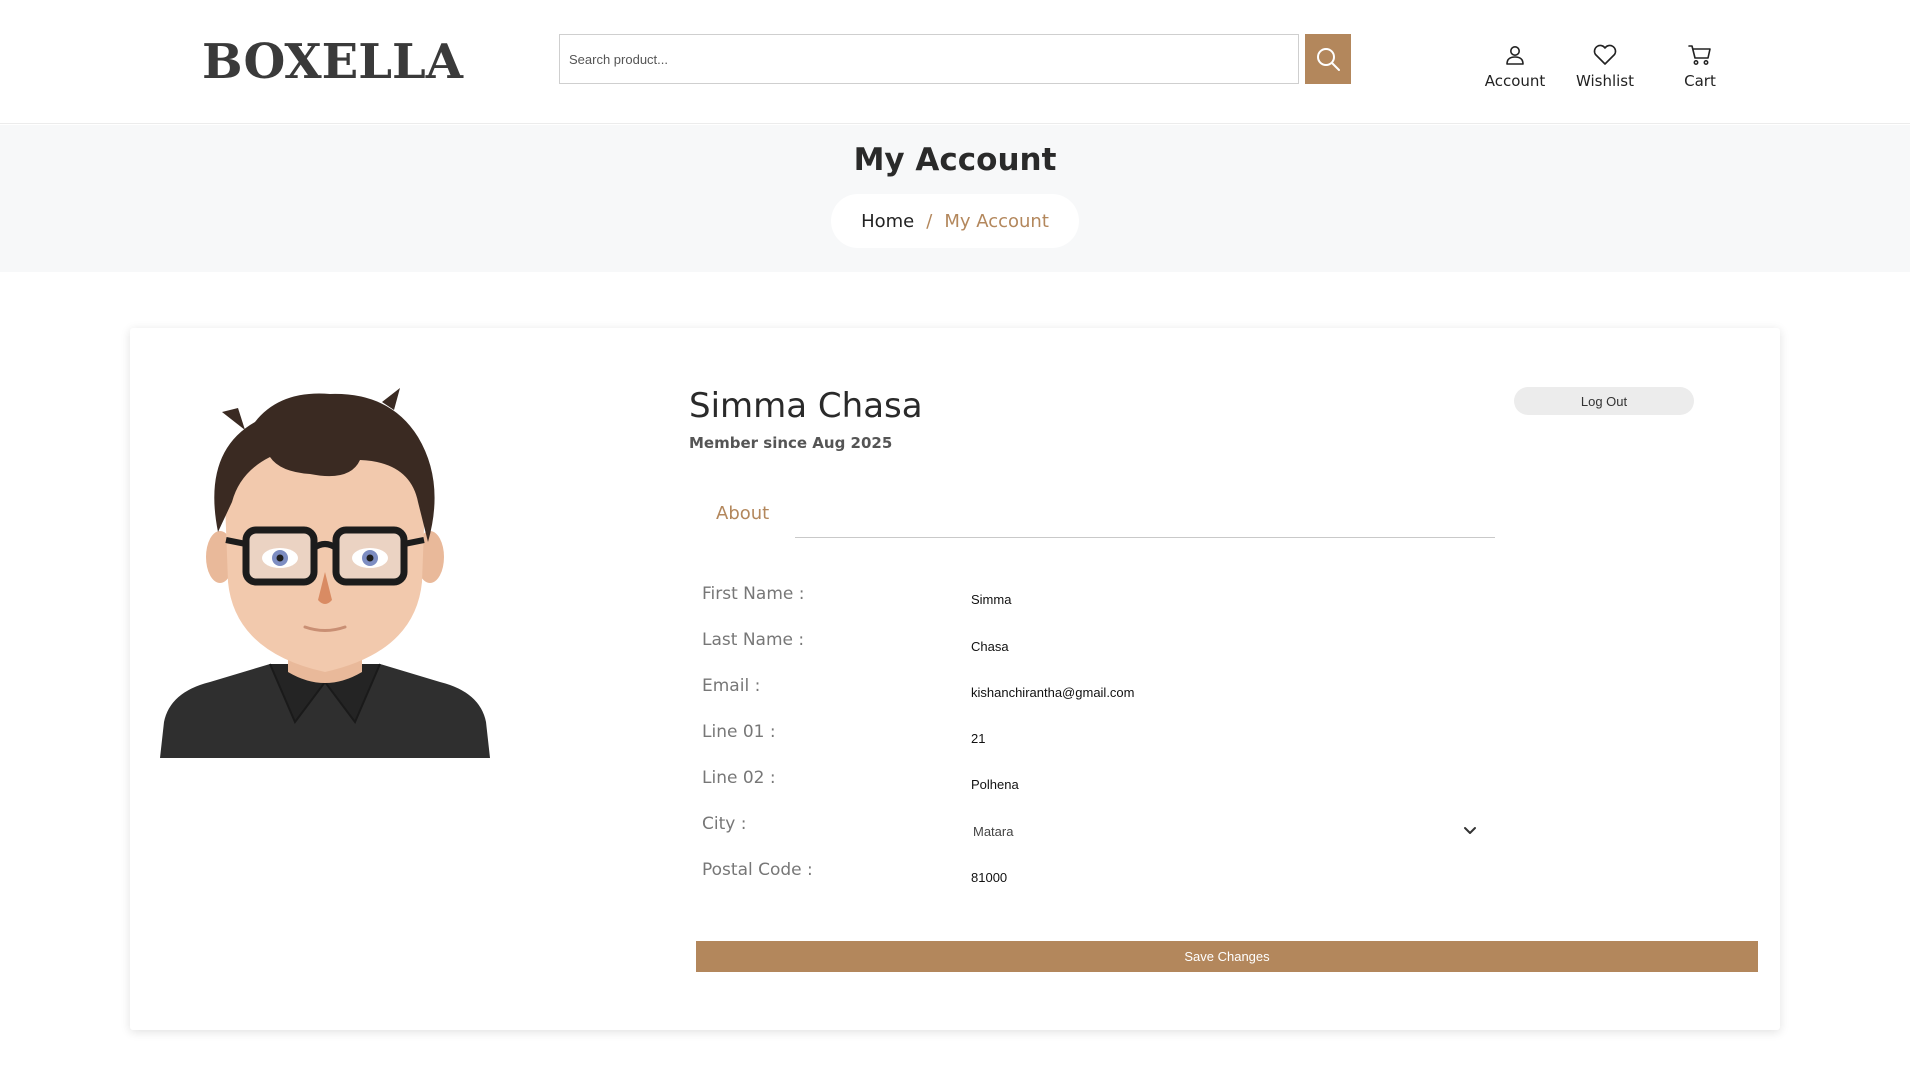  What do you see at coordinates (806, 406) in the screenshot?
I see `profile-name: Simma Chasa` at bounding box center [806, 406].